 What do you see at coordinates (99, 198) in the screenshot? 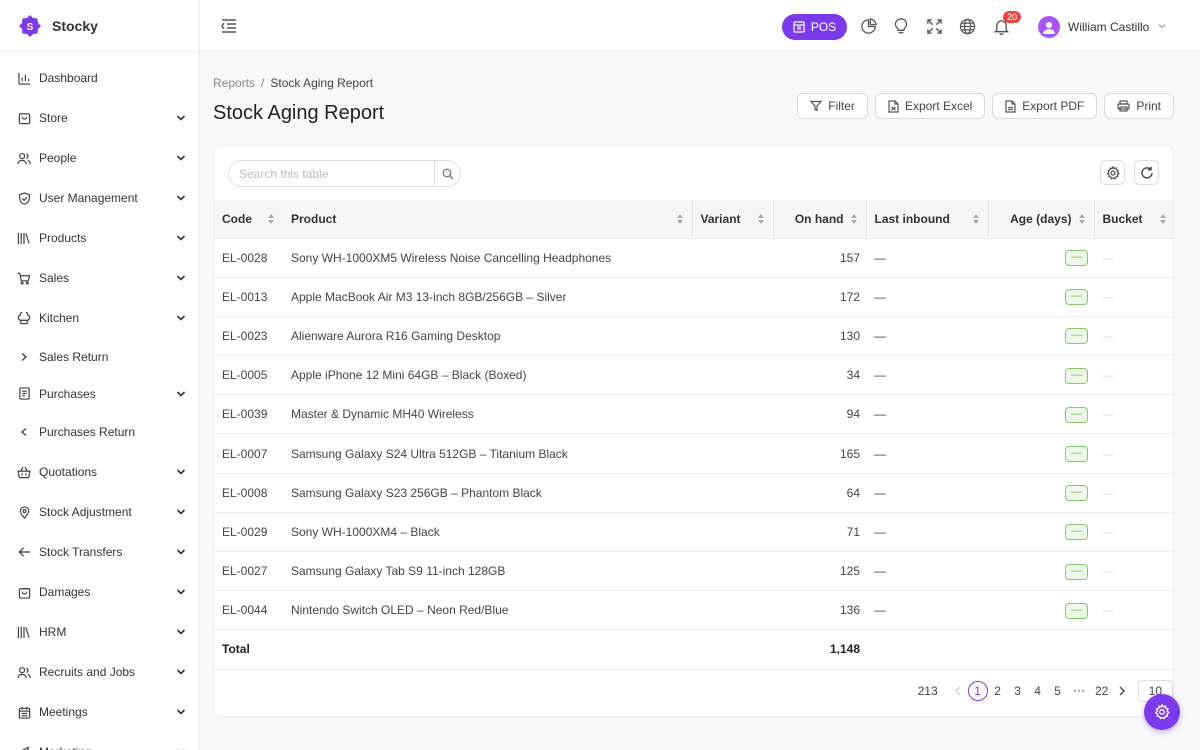
I see `sidebar-item-user-management: User Management` at bounding box center [99, 198].